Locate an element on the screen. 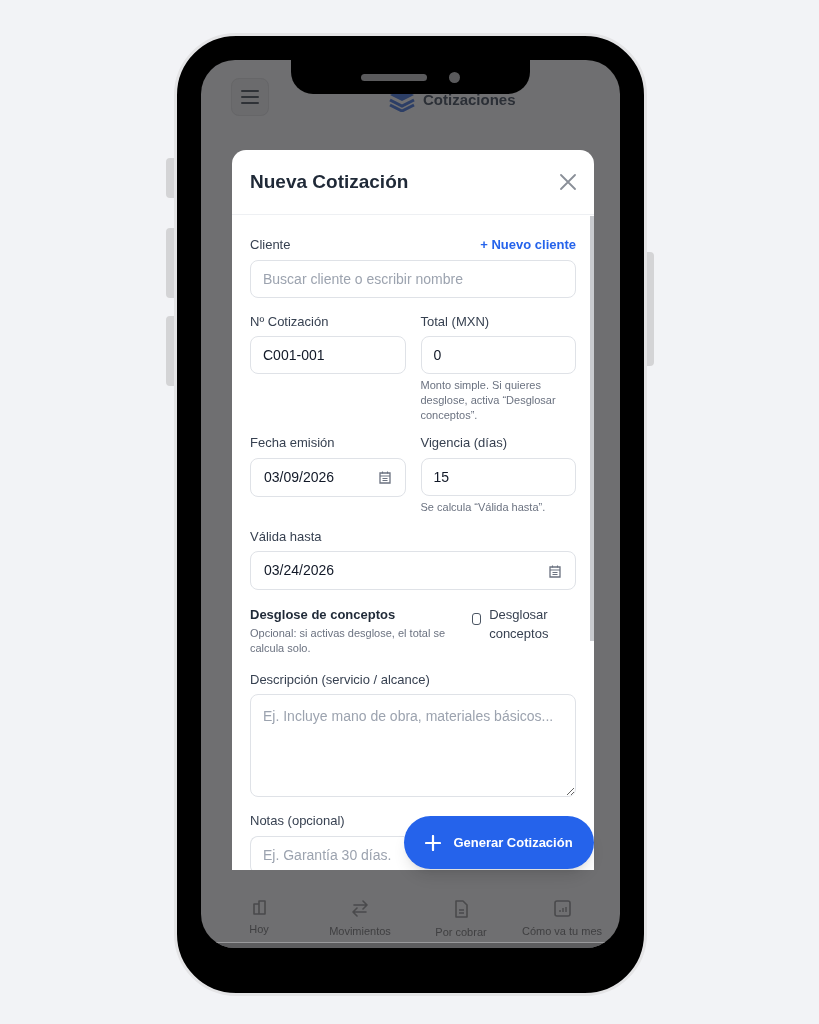  checkbox-label: Desglosar conceptos is located at coordinates (532, 624).